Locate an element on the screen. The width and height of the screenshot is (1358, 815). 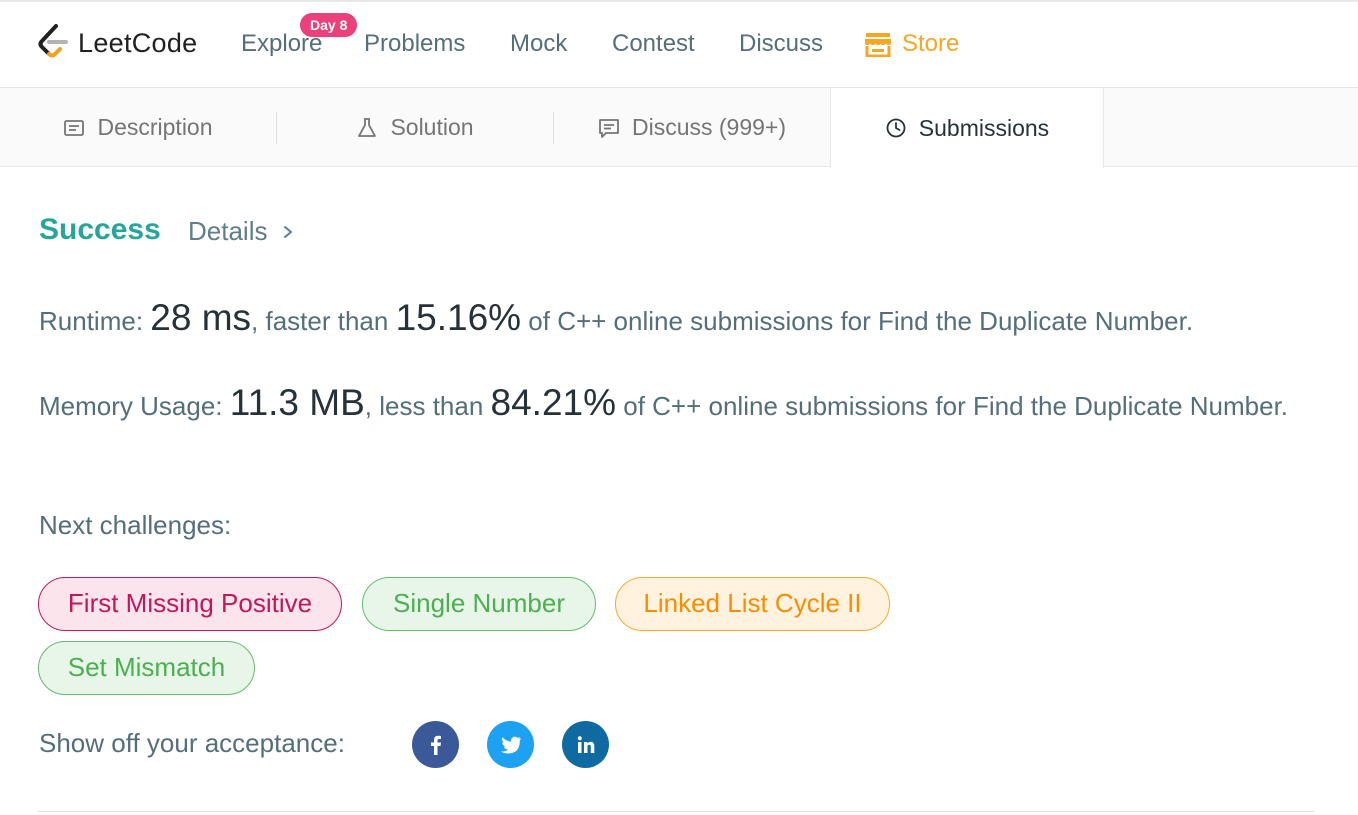
runtime-value: 28 ms is located at coordinates (201, 317).